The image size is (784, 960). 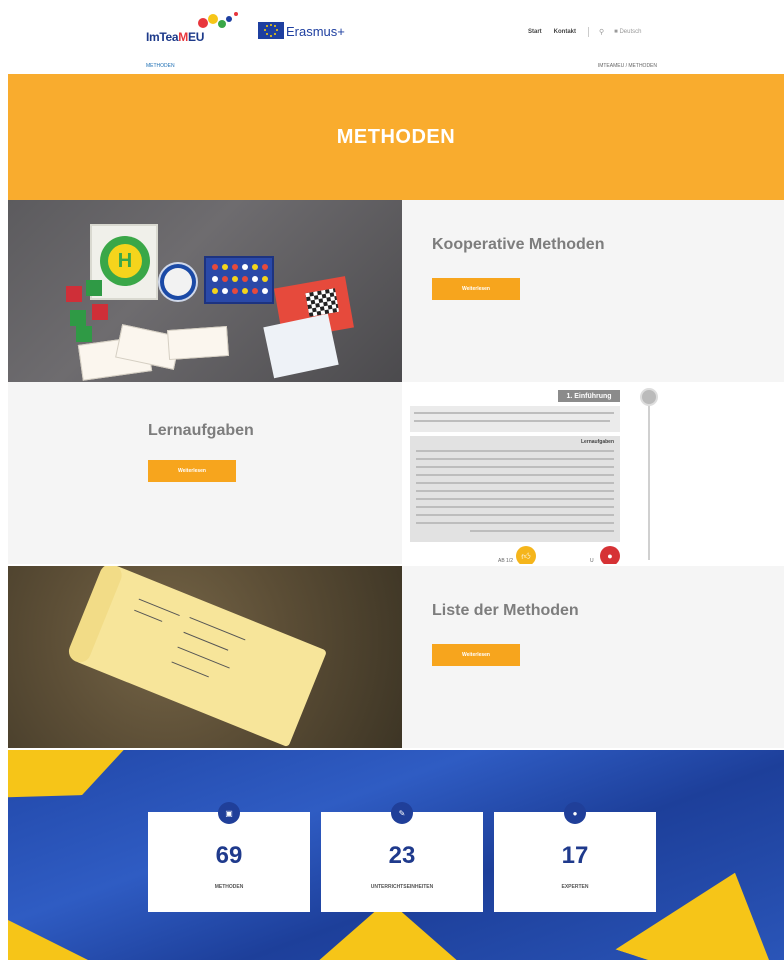 I want to click on stat-card-methoden: ▣ 69 METHODEN, so click(x=229, y=857).